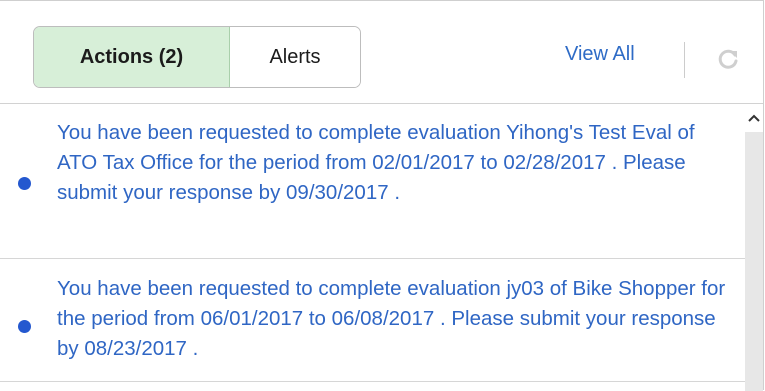  I want to click on header-divider, so click(684, 60).